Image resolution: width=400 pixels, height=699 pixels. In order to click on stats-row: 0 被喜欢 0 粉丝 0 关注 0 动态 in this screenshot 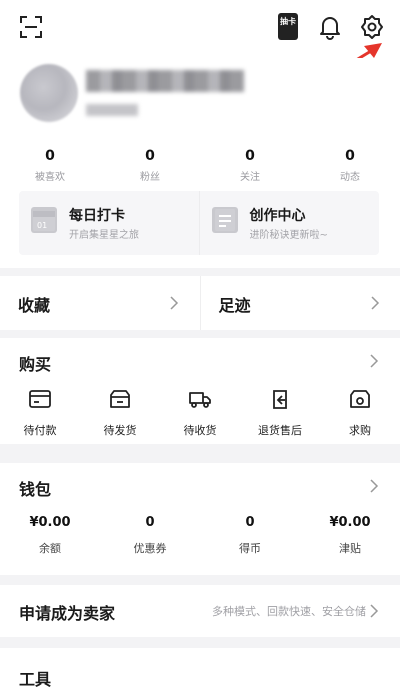, I will do `click(200, 165)`.